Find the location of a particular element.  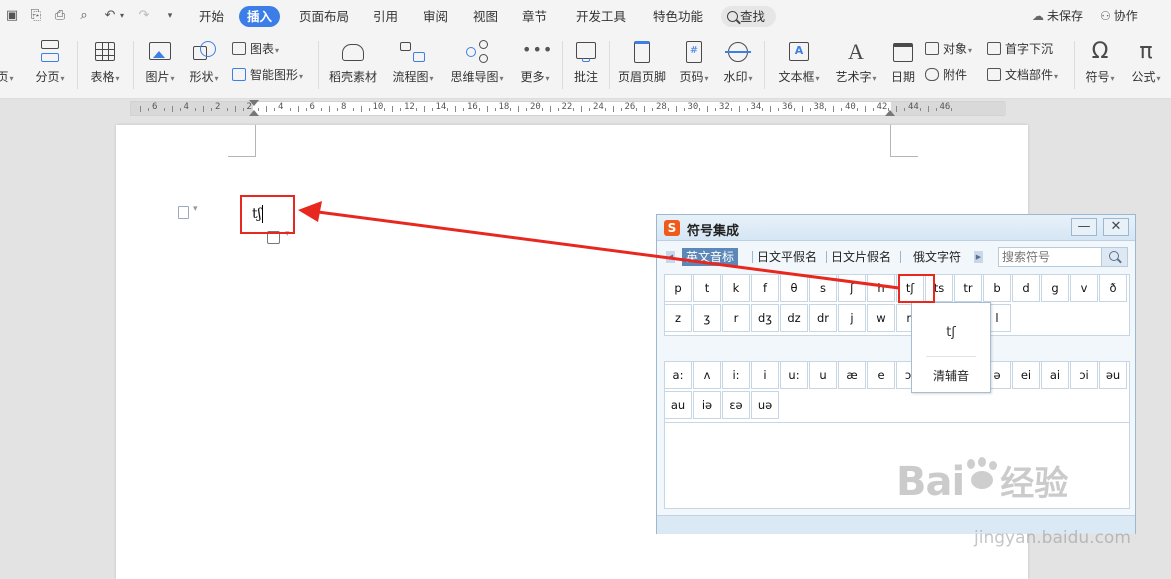

left-indent-marker is located at coordinates (254, 113).